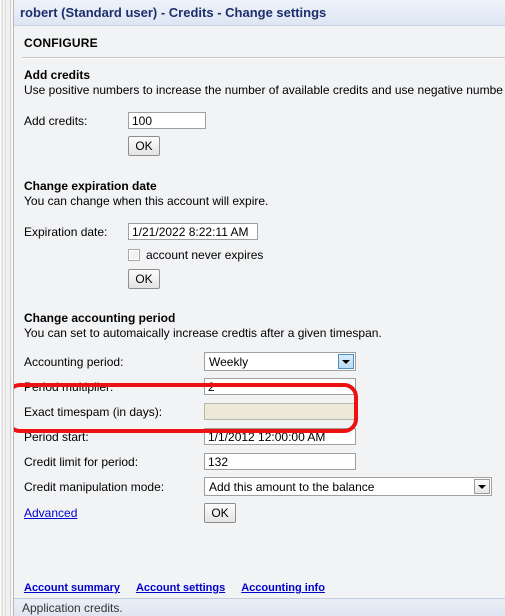 The height and width of the screenshot is (616, 505). Describe the element at coordinates (144, 279) in the screenshot. I see `expiration-ok-button: OK` at that location.